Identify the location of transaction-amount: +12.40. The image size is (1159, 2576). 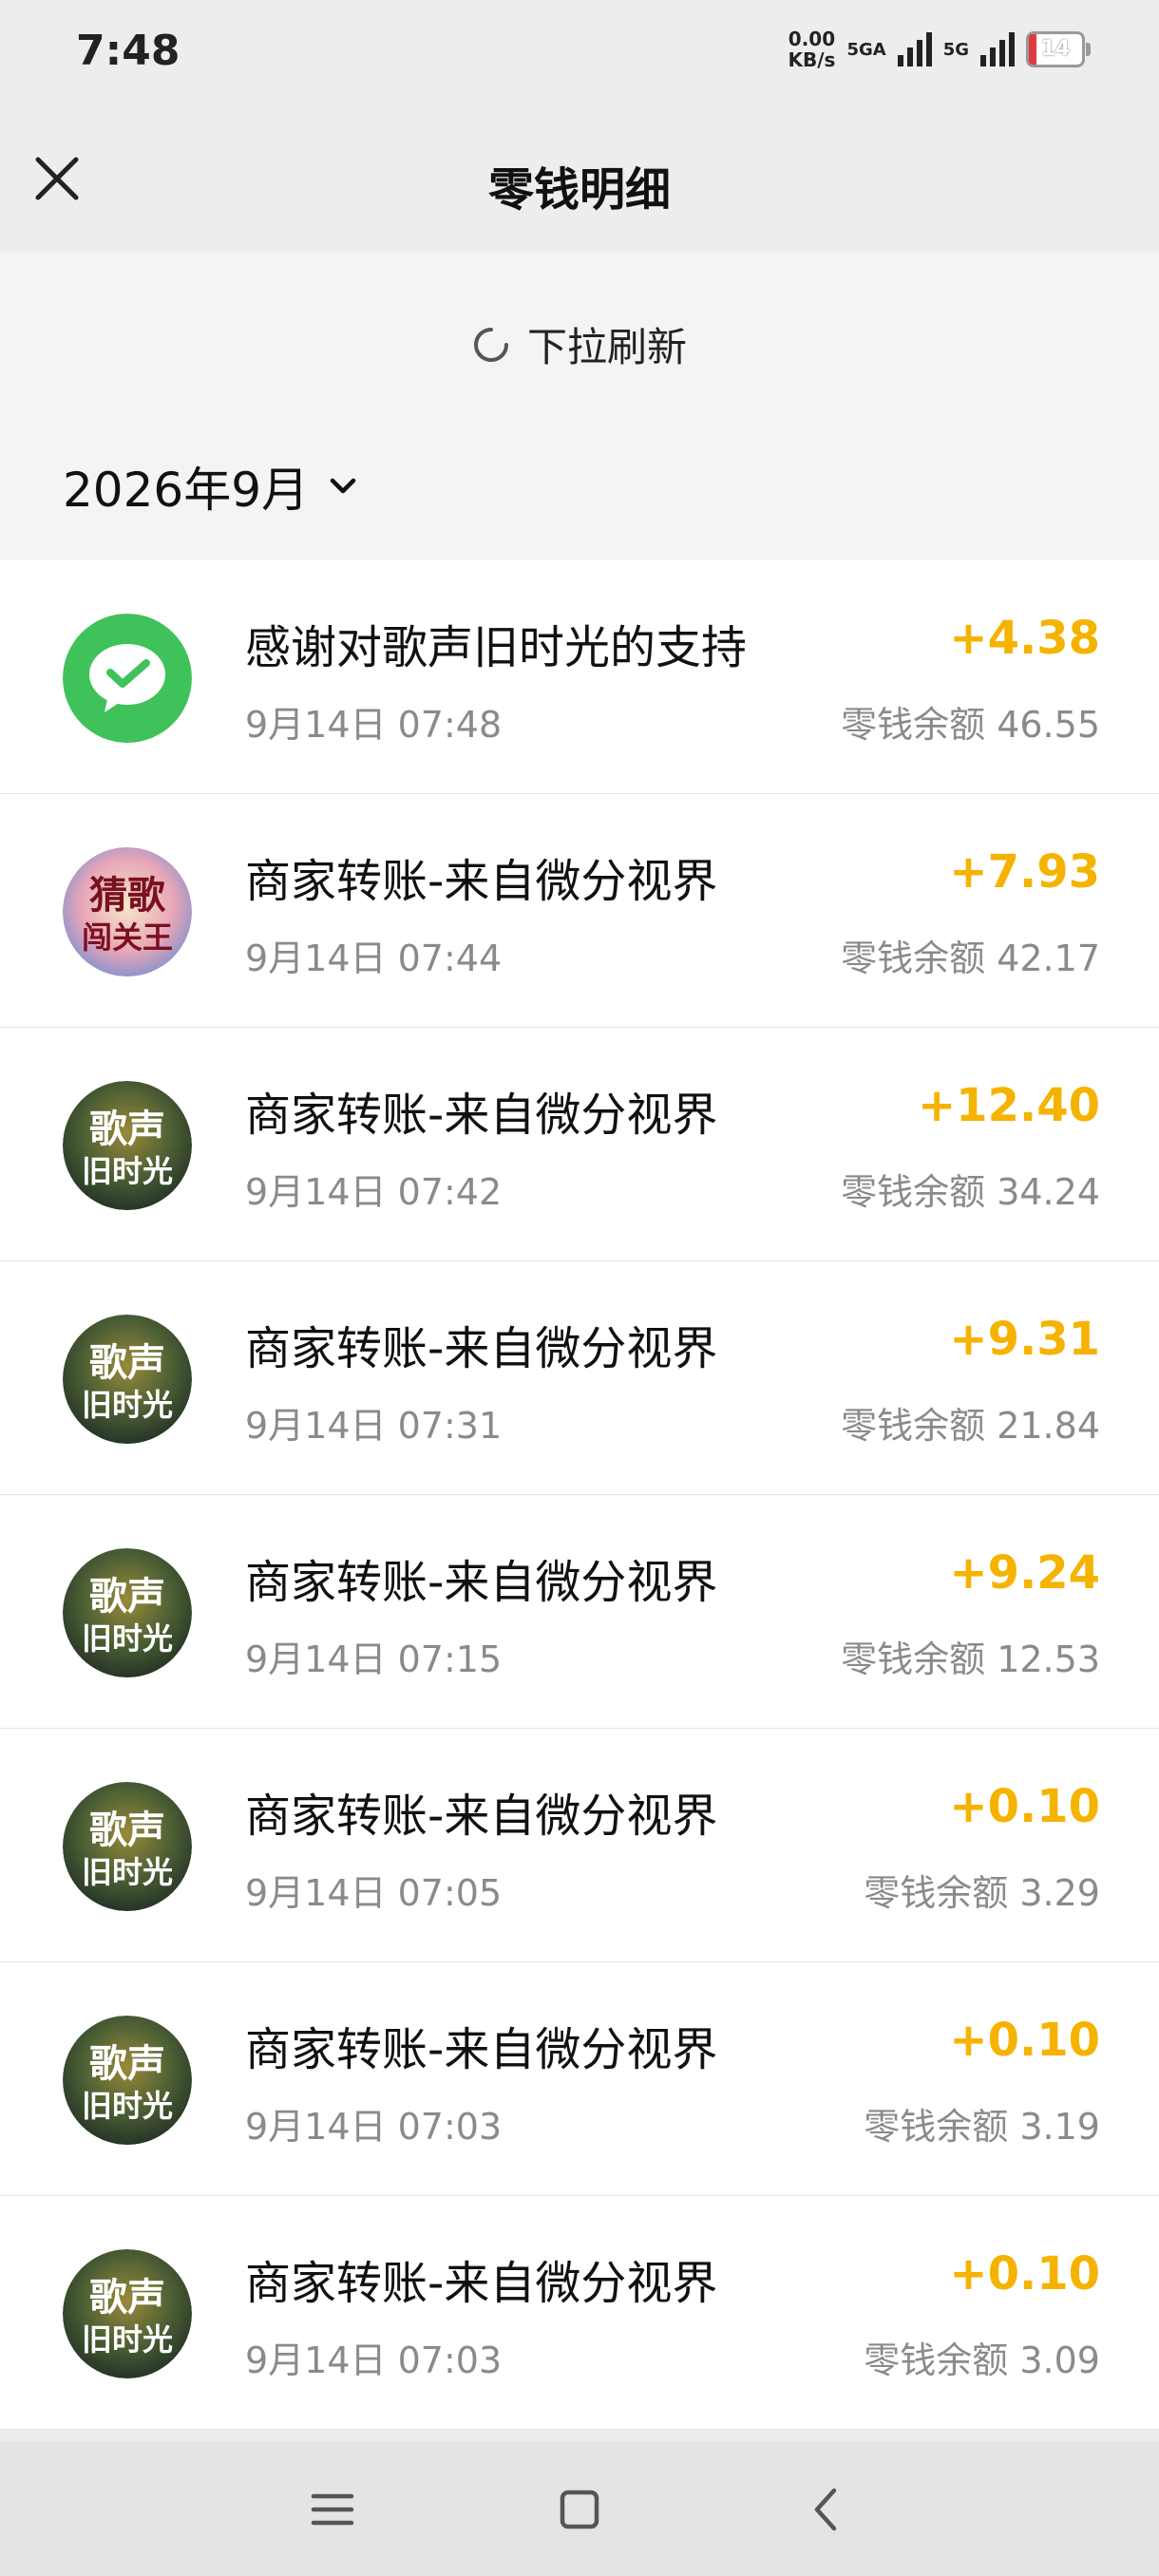
(1008, 1105).